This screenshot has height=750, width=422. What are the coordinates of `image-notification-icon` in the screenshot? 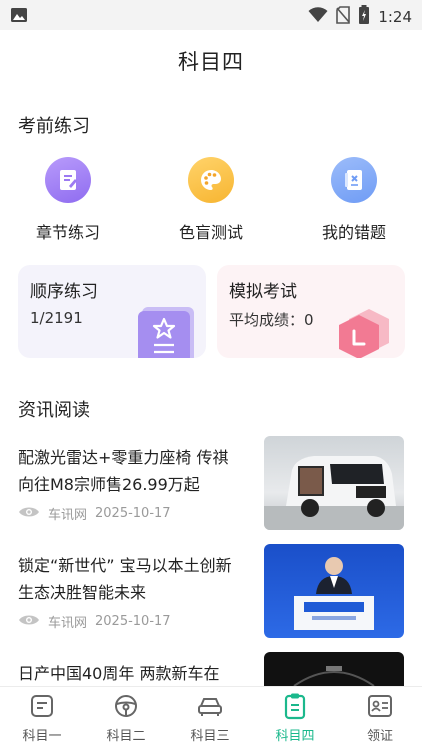 It's located at (19, 17).